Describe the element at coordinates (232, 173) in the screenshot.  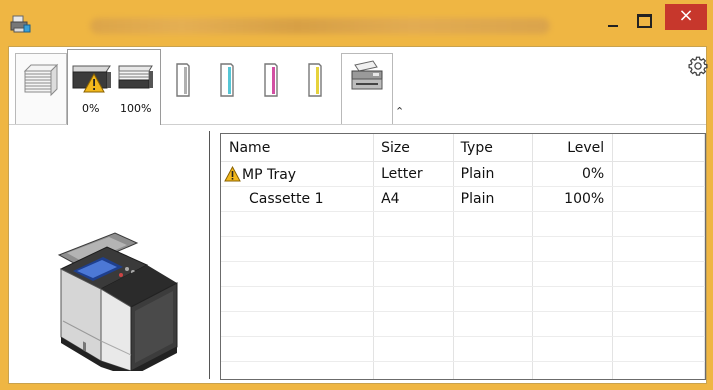
I see `warning-icon` at that location.